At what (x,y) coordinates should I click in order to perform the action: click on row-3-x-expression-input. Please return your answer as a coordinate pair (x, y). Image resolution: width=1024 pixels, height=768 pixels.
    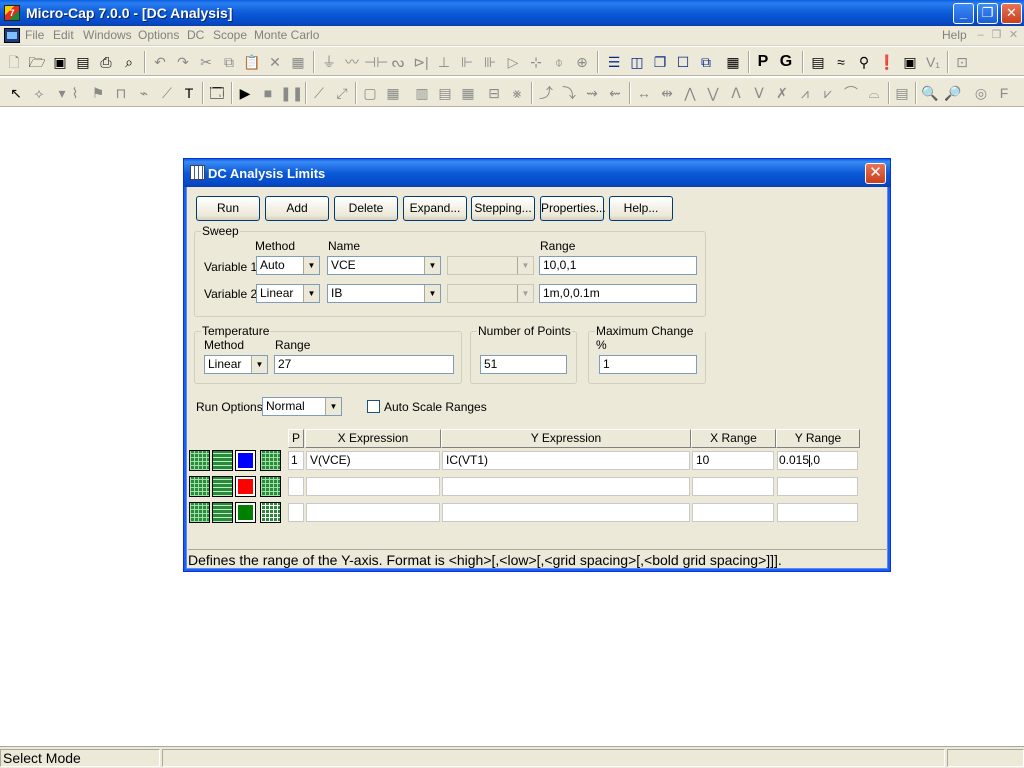
    Looking at the image, I should click on (373, 512).